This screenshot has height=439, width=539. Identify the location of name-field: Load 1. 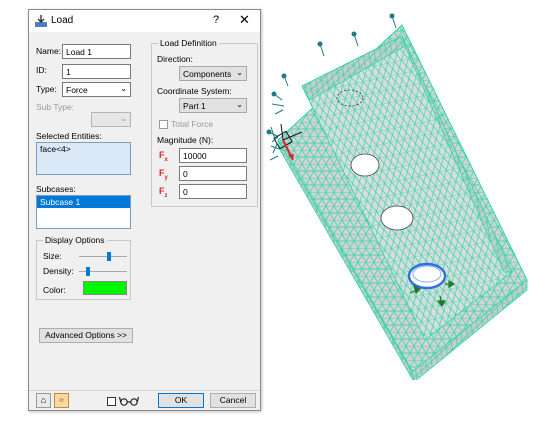
(96, 51).